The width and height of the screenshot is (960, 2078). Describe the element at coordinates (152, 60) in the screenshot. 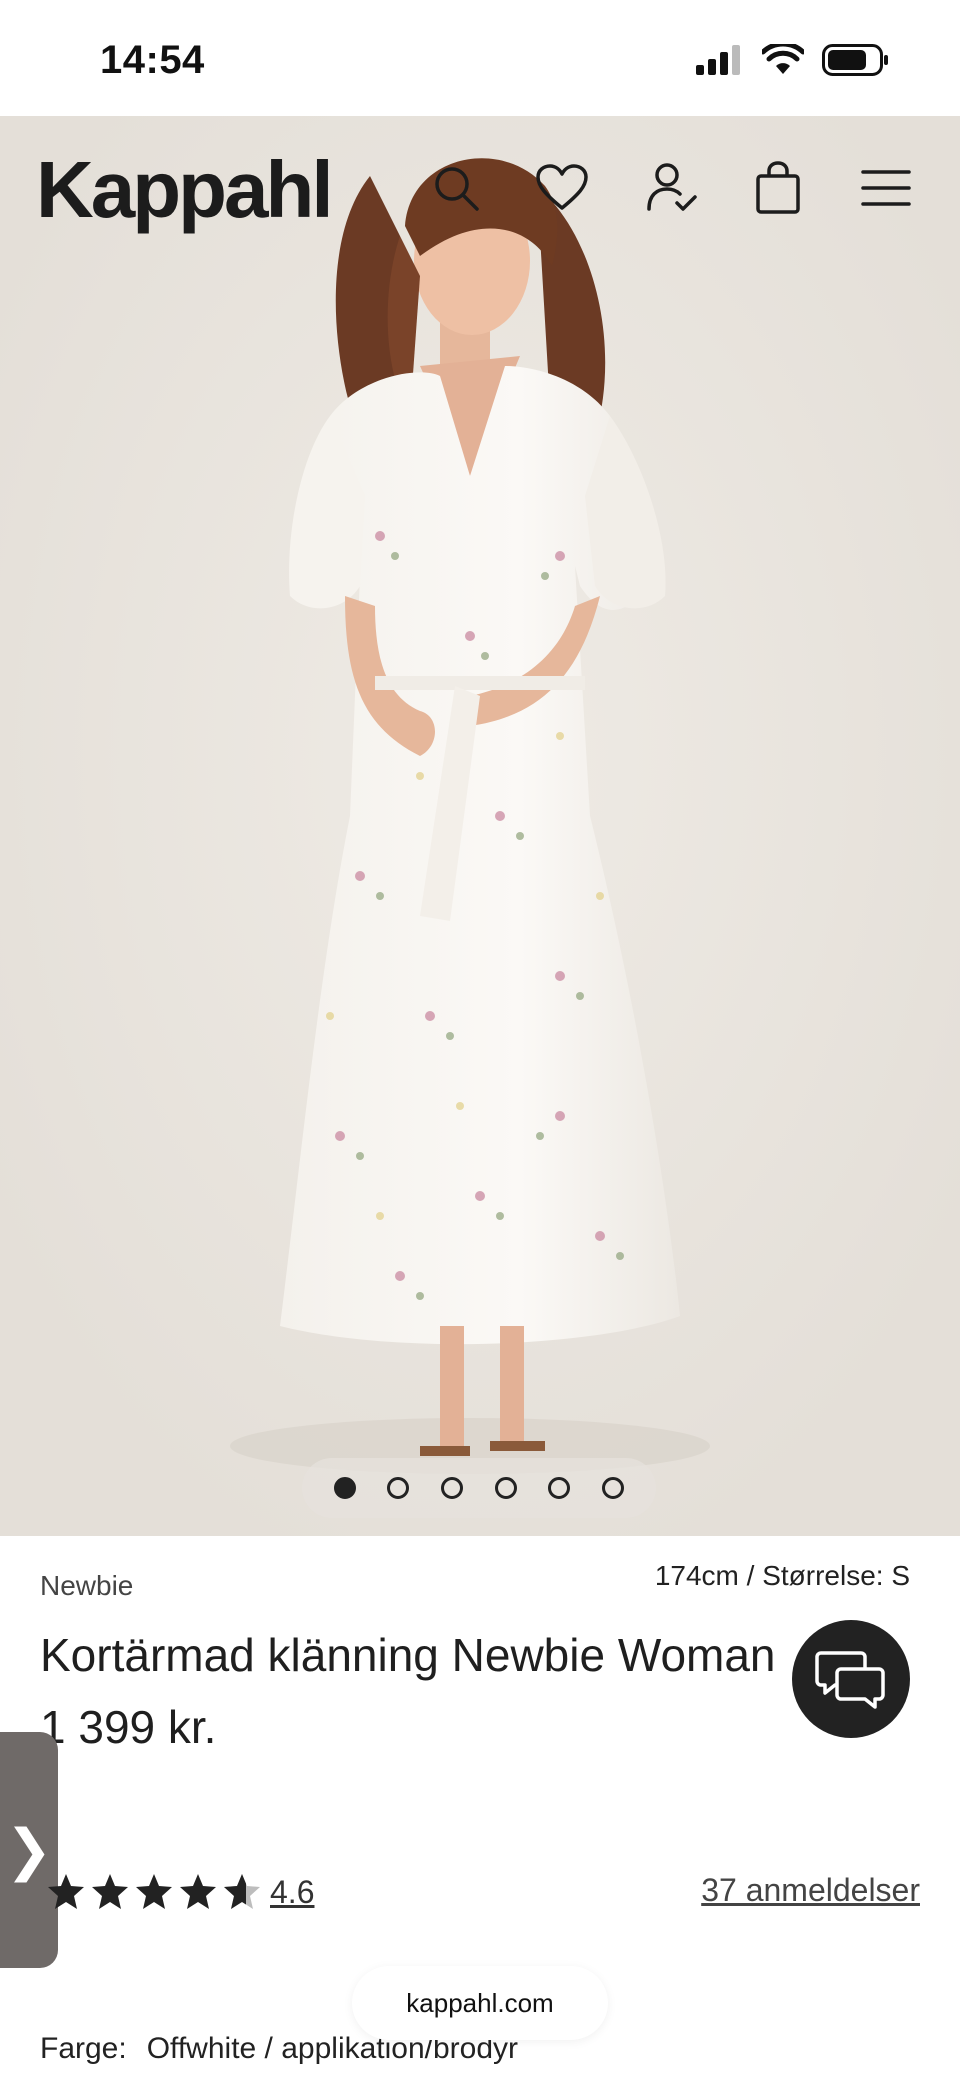

I see `status-time: 14:54` at that location.